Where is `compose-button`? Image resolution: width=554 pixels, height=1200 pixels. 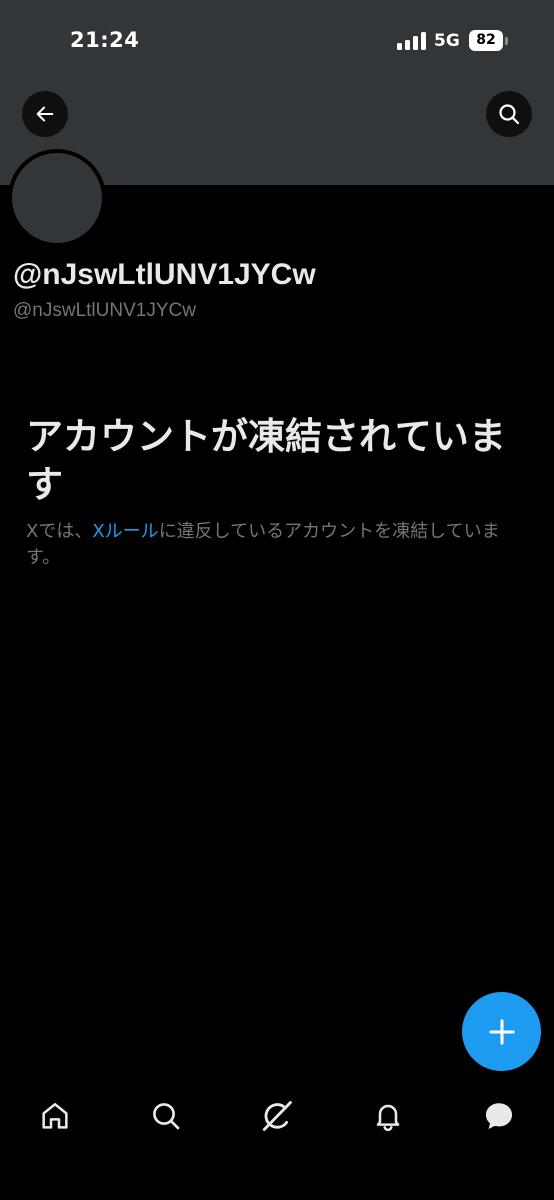
compose-button is located at coordinates (501, 1031).